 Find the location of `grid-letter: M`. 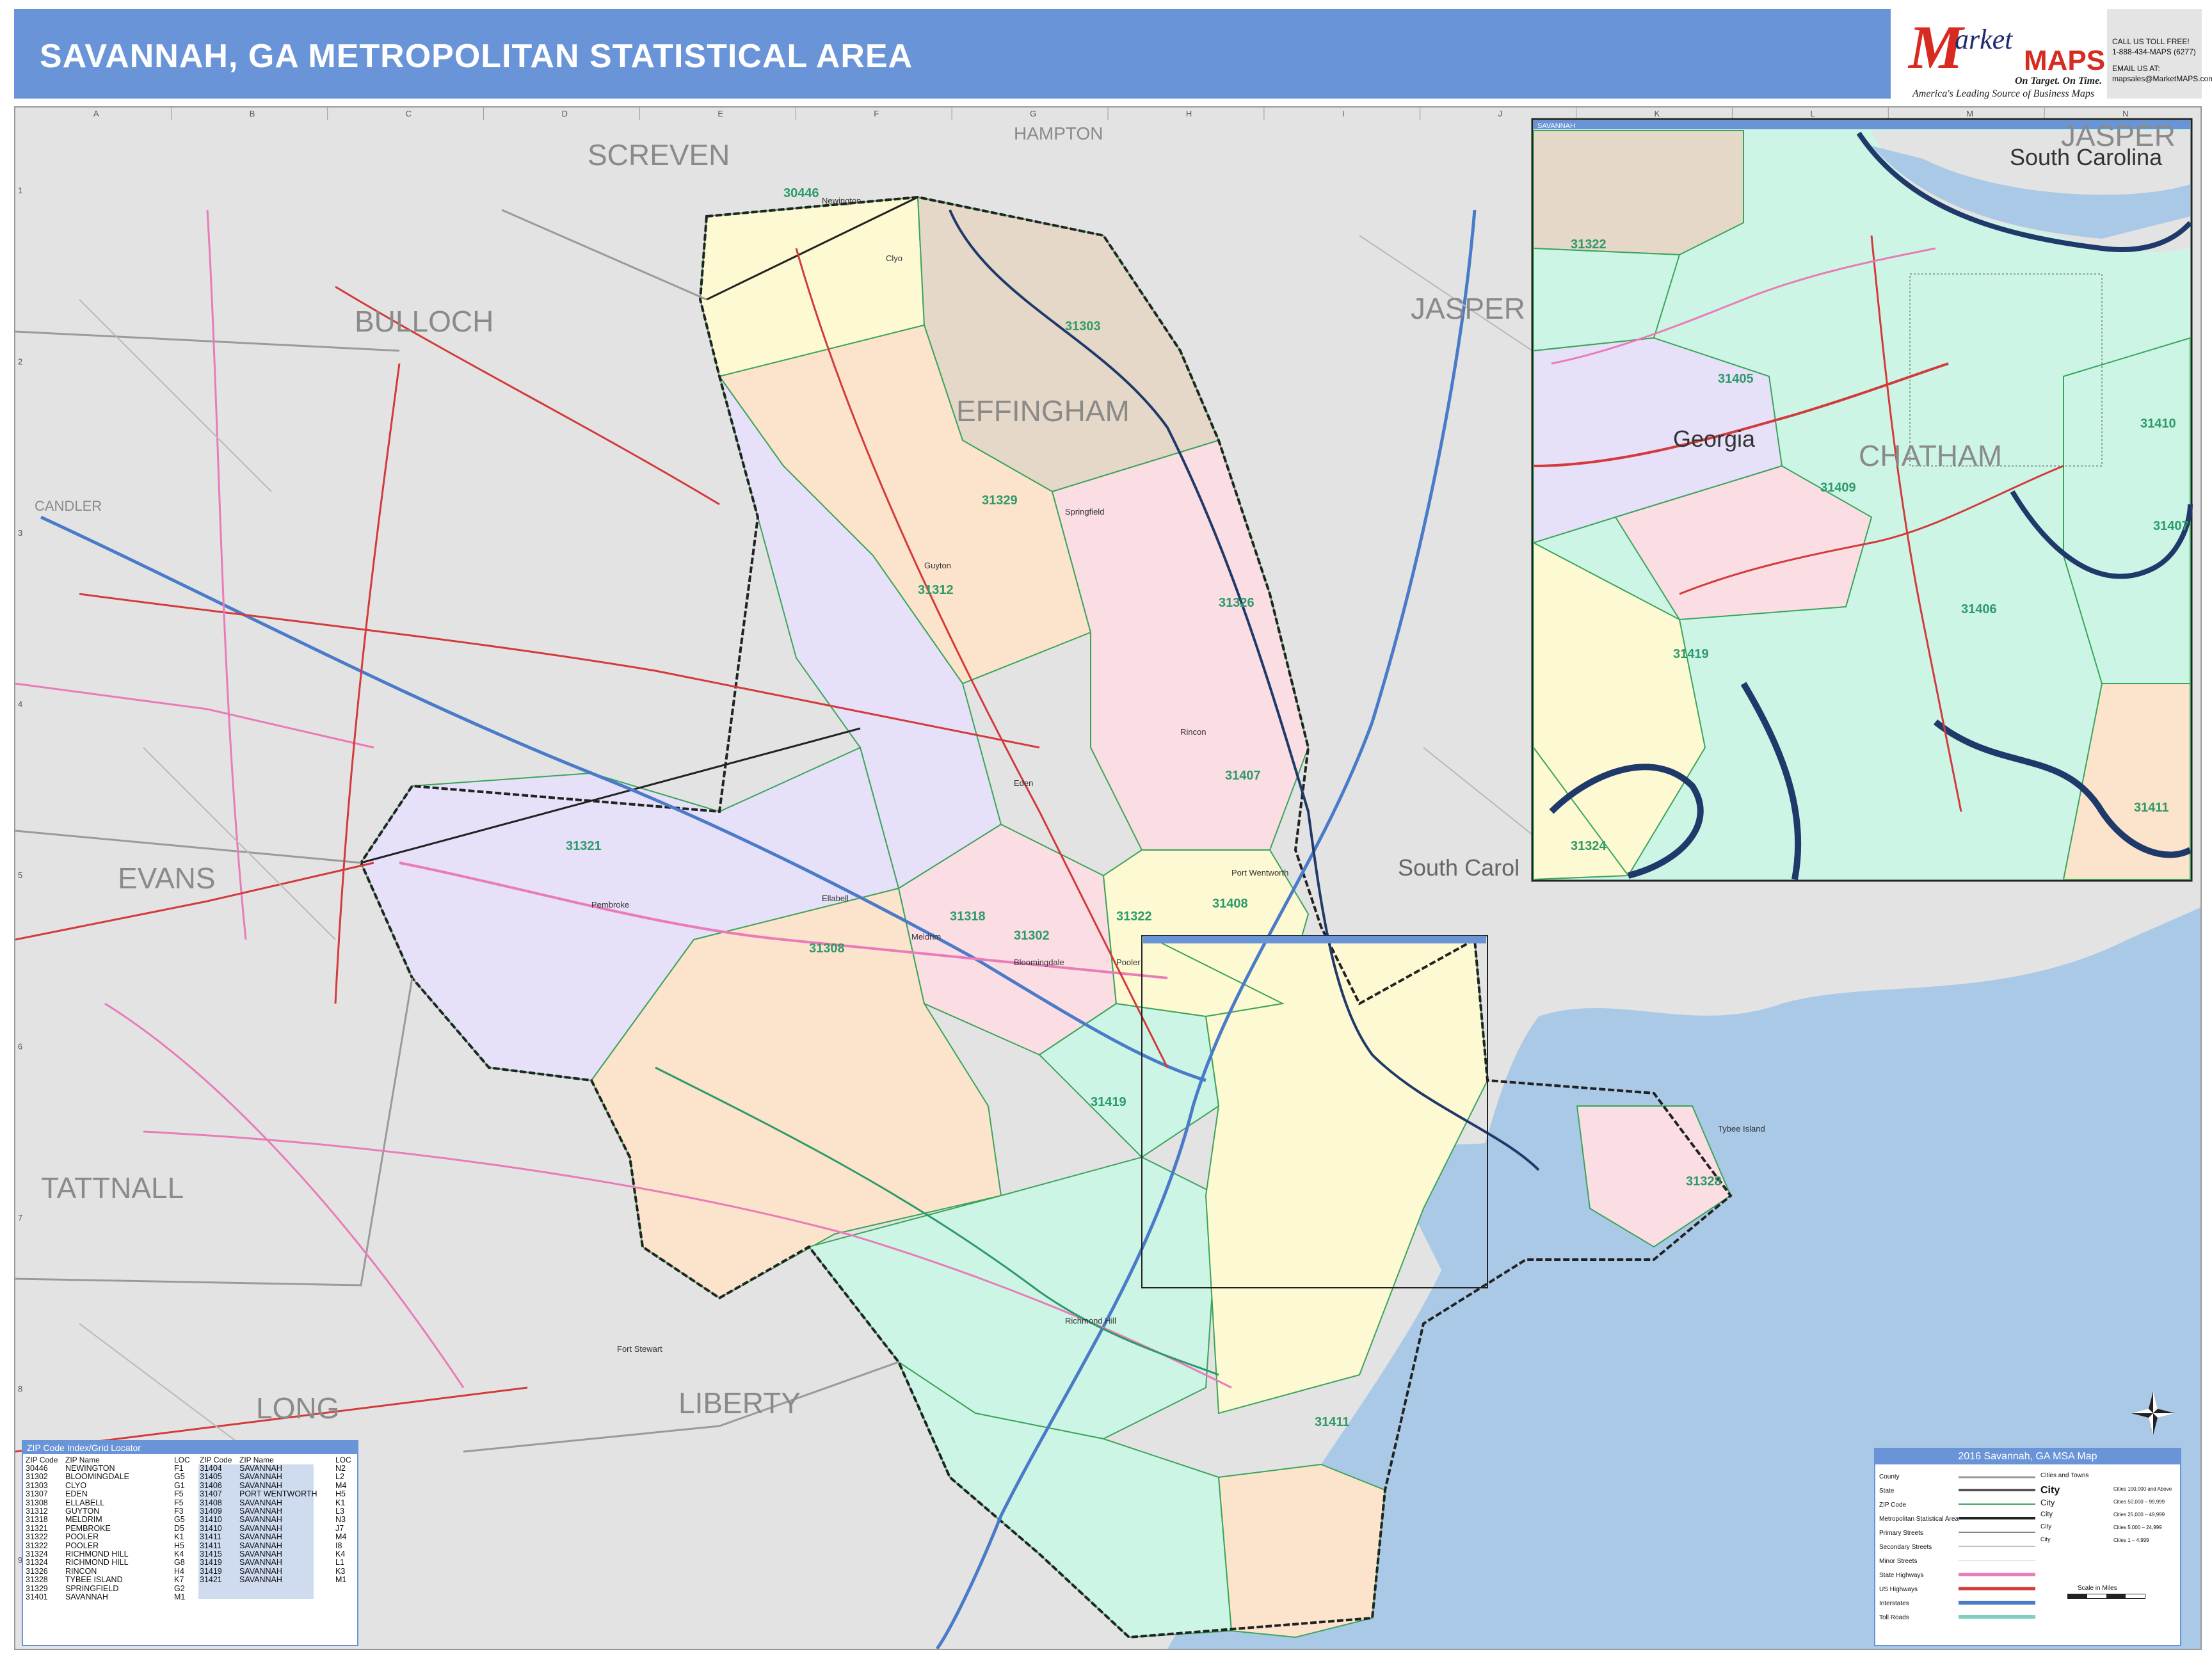

grid-letter: M is located at coordinates (1969, 113).